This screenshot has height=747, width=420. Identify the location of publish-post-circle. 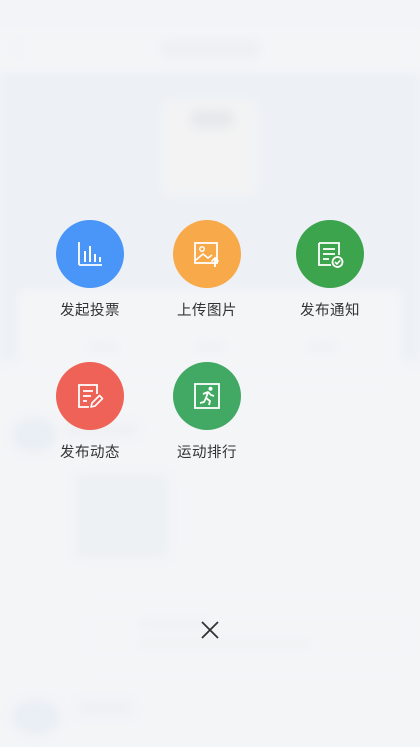
(90, 396).